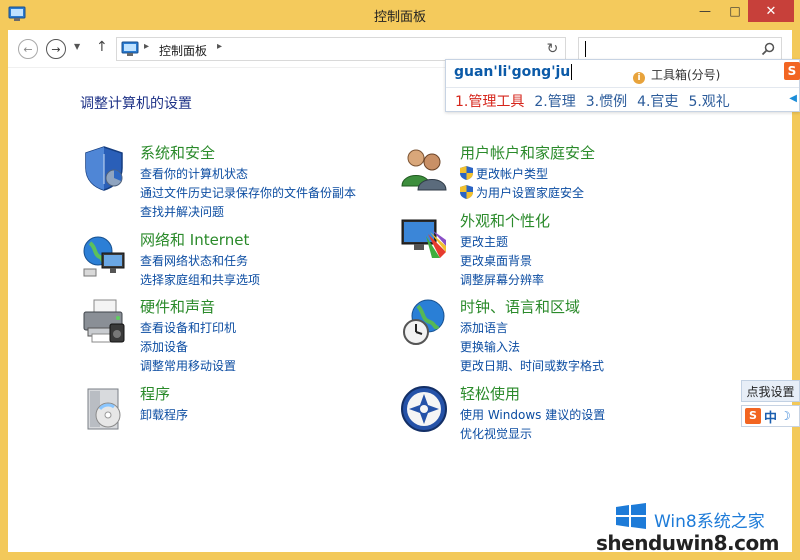 Image resolution: width=800 pixels, height=560 pixels. Describe the element at coordinates (219, 46) in the screenshot. I see `breadcrumb-expand-icon: ▸` at that location.